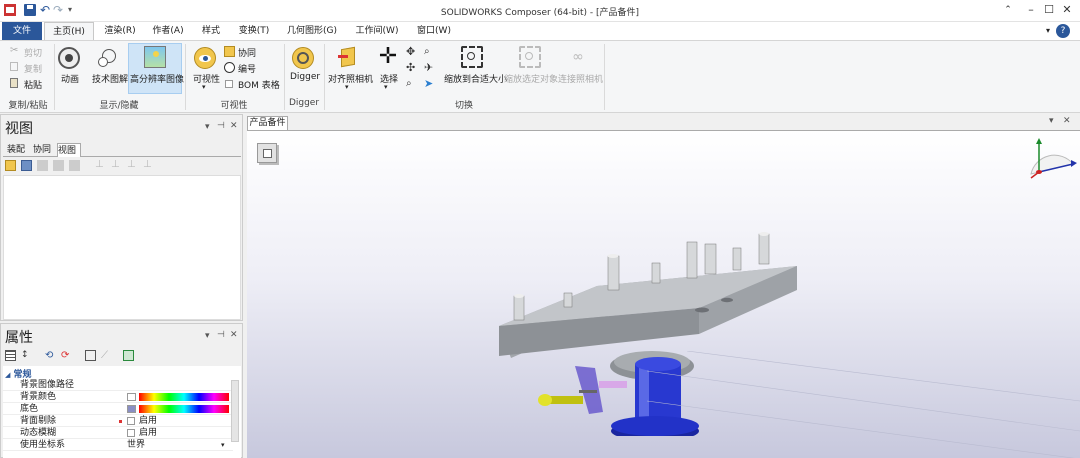  What do you see at coordinates (247, 68) in the screenshot?
I see `number-button: 编号` at bounding box center [247, 68].